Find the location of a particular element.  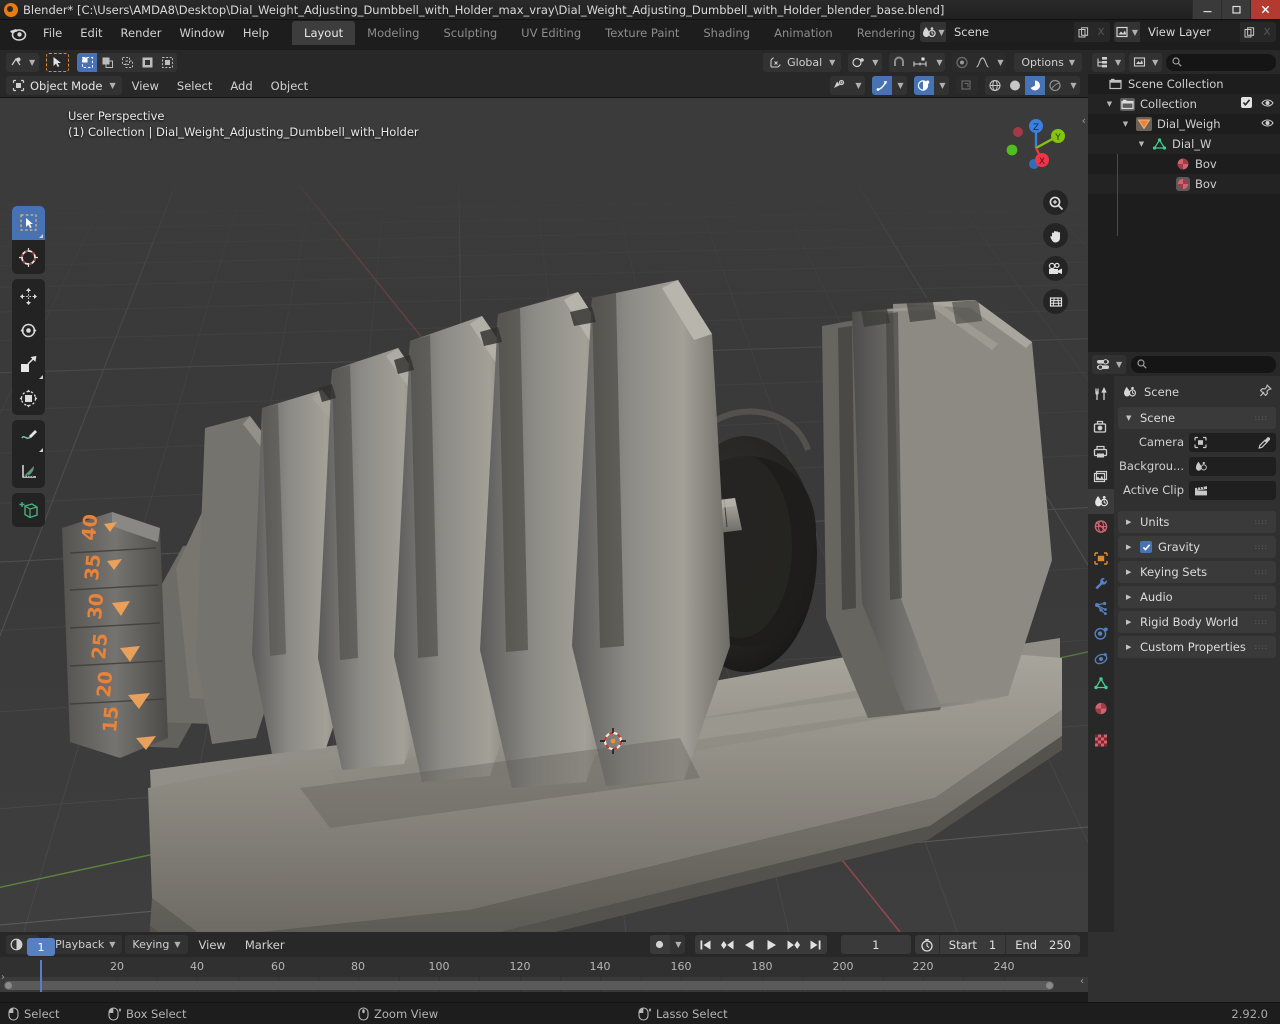

menu-file: File is located at coordinates (52, 33).